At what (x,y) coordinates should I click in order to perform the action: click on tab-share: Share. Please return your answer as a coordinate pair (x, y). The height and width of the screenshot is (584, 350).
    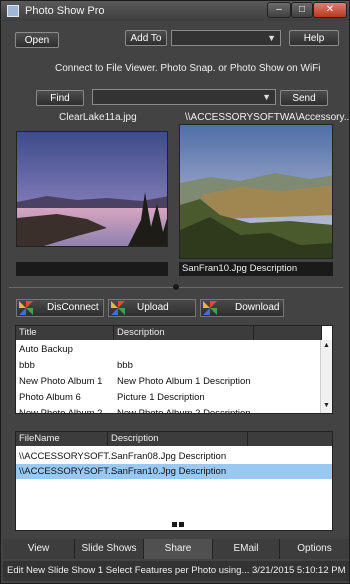
    Looking at the image, I should click on (178, 549).